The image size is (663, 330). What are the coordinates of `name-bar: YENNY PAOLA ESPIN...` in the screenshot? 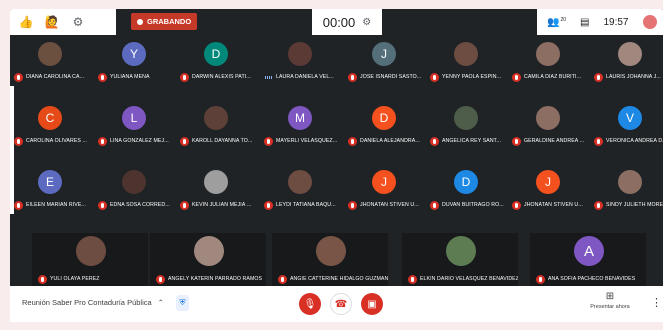 It's located at (469, 77).